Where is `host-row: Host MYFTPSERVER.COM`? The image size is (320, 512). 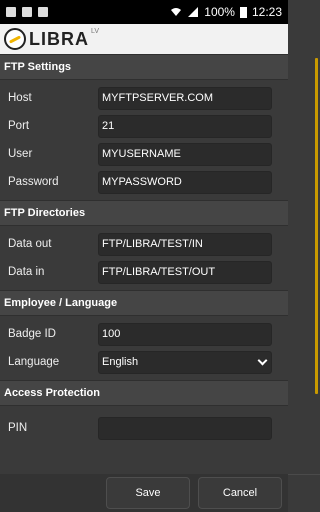 host-row: Host MYFTPSERVER.COM is located at coordinates (144, 98).